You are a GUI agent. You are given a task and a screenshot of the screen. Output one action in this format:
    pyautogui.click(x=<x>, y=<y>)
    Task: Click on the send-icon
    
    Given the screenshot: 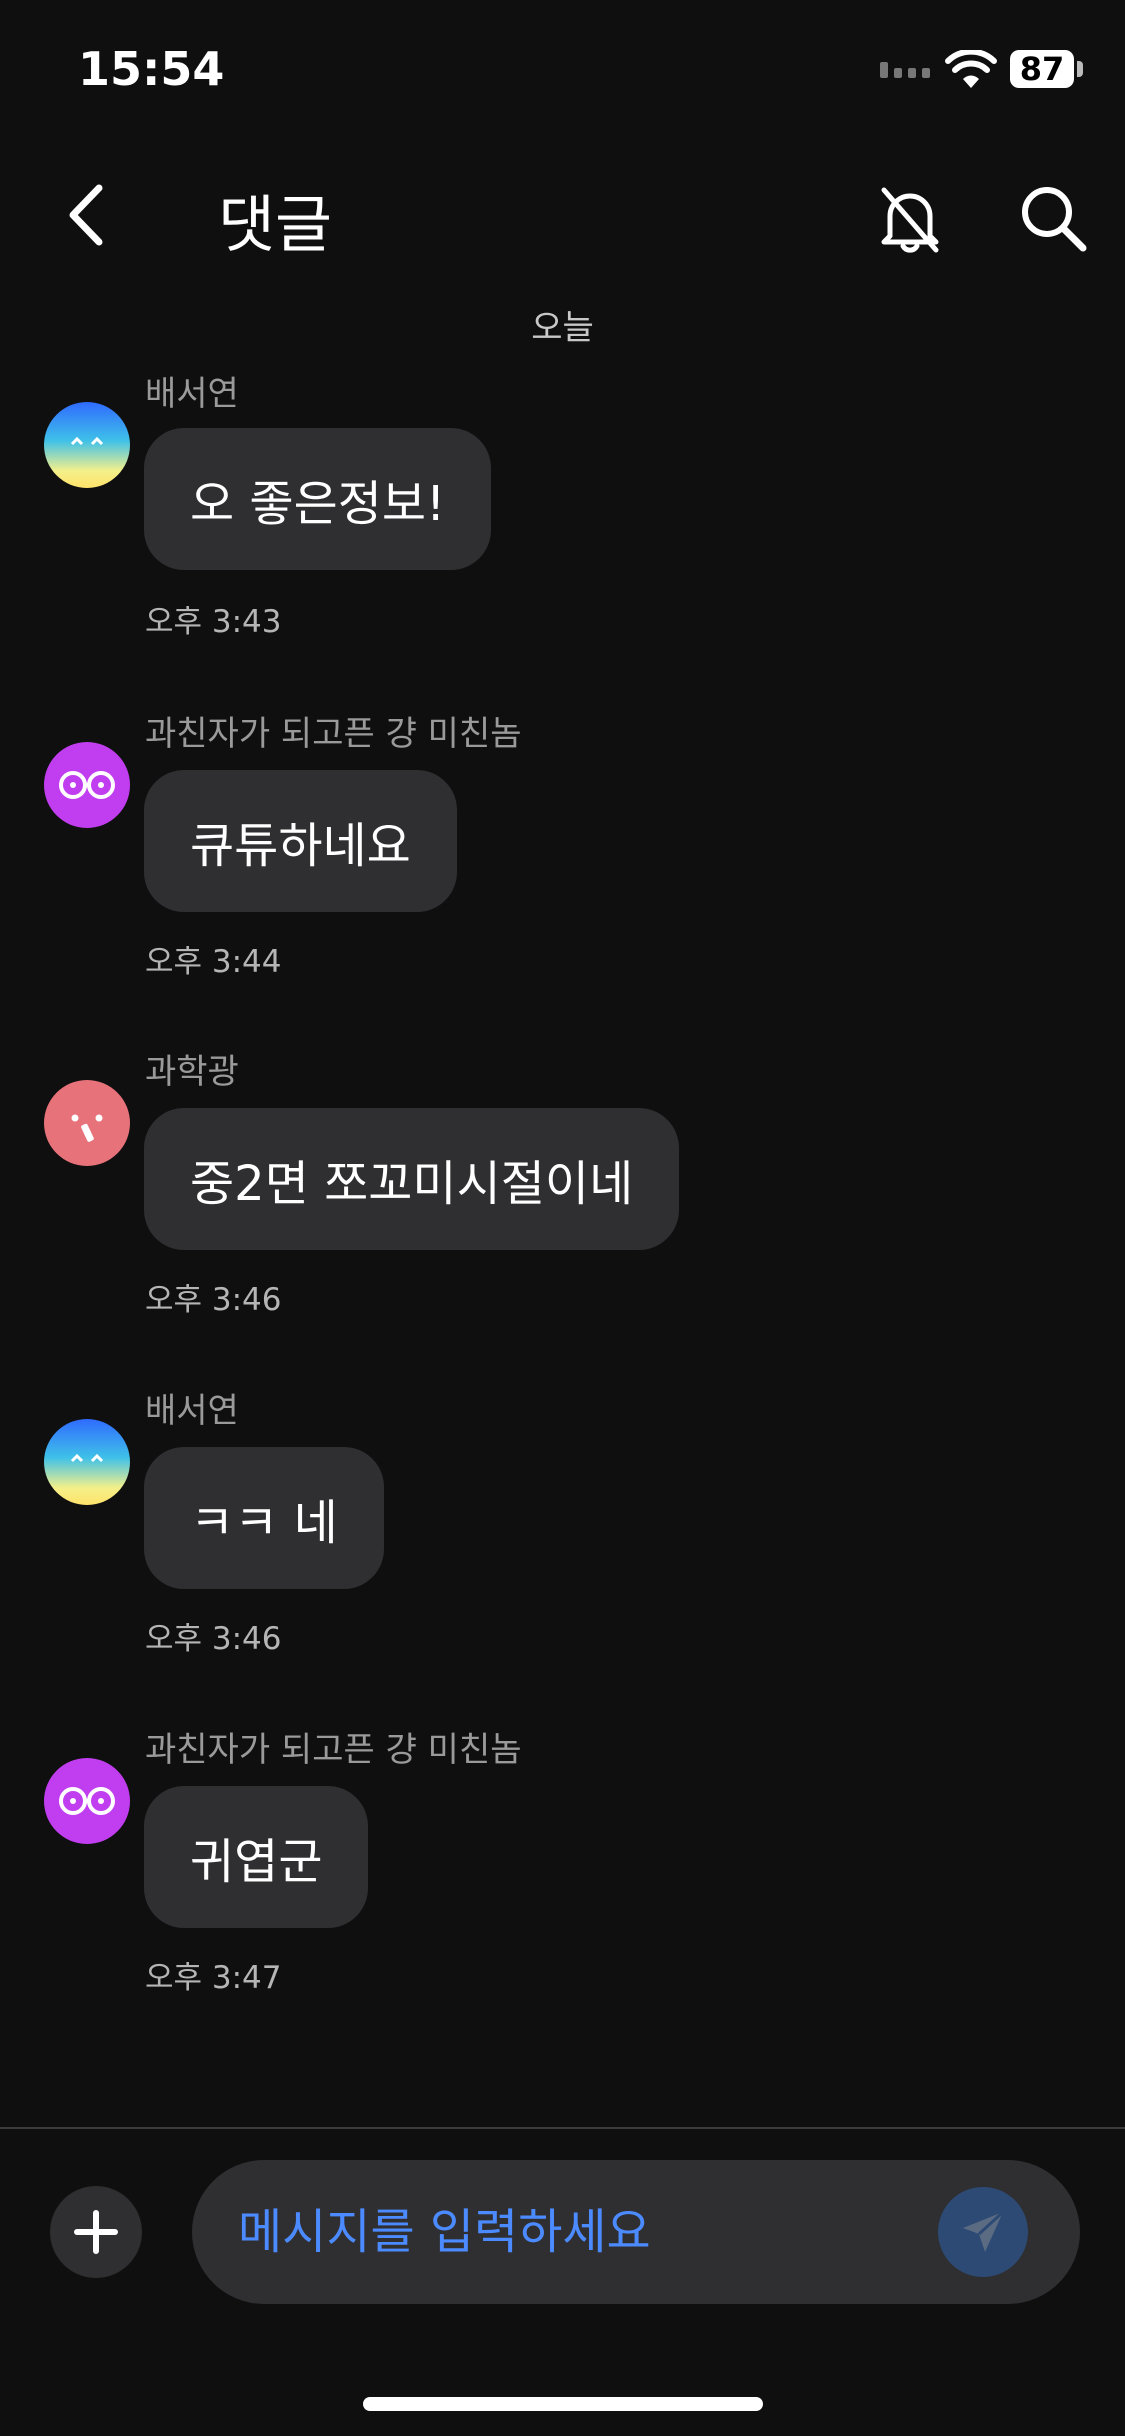 What is the action you would take?
    pyautogui.click(x=984, y=2231)
    